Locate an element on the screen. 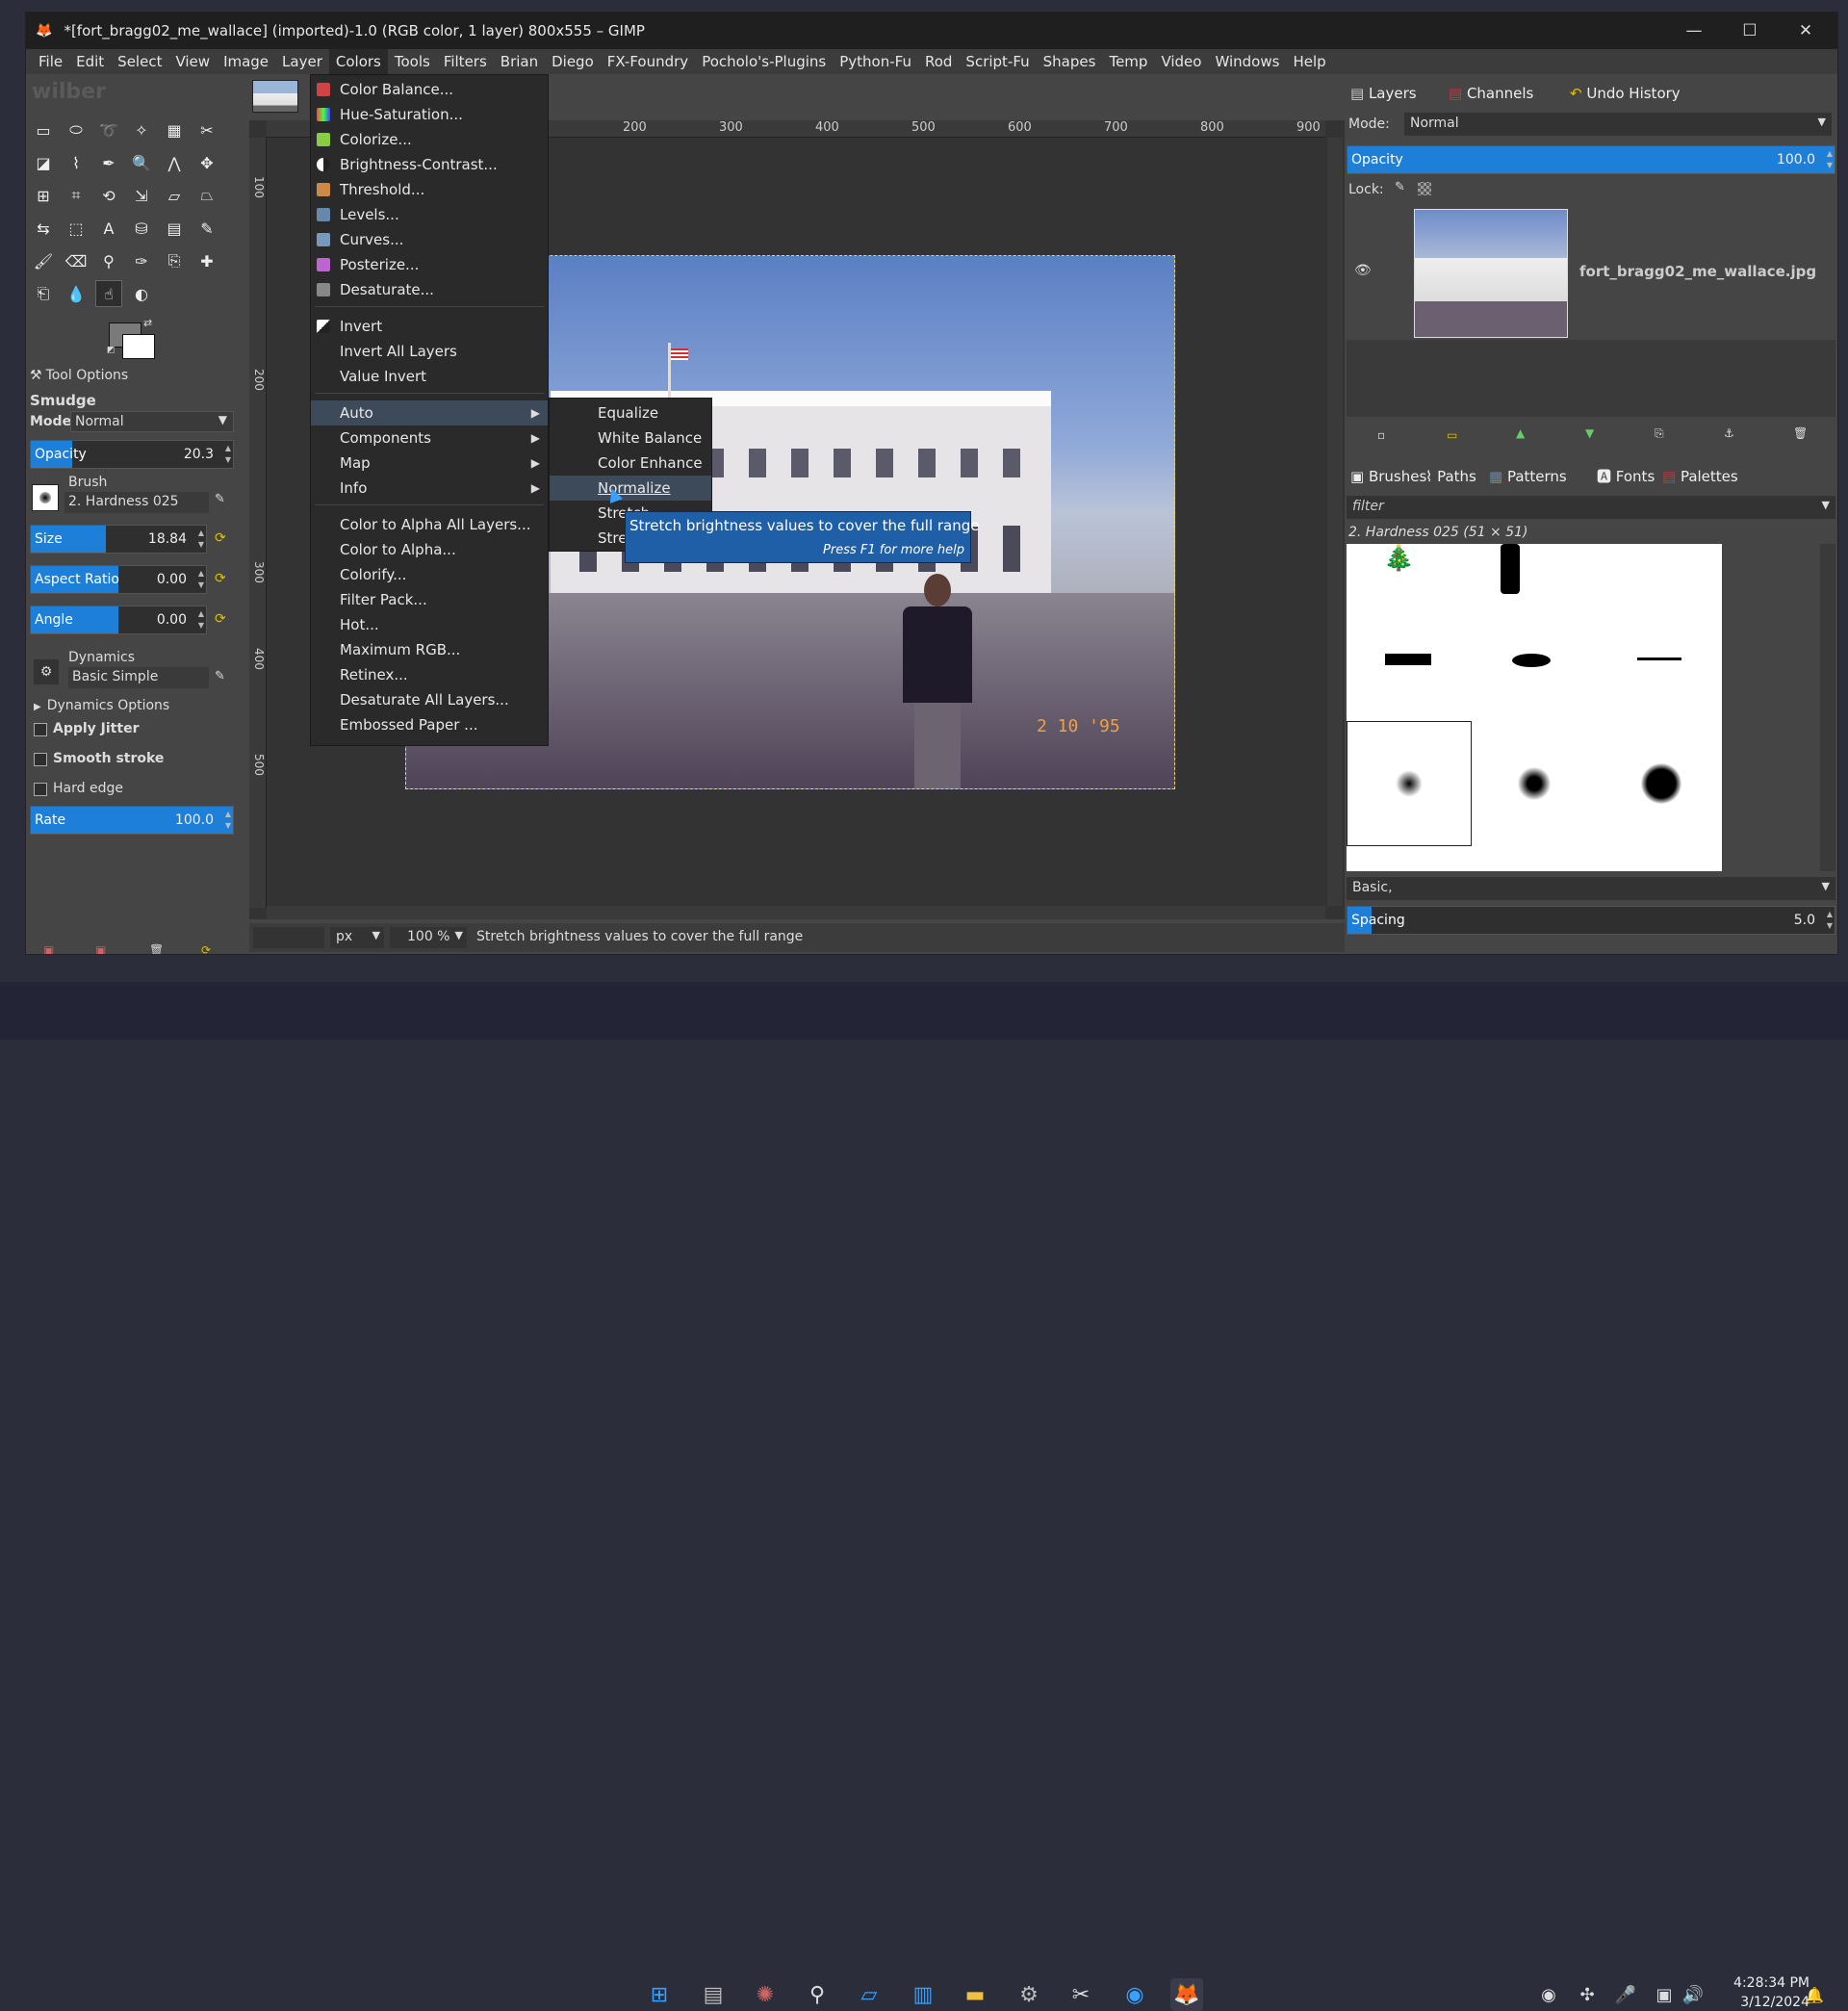  brush-grid-scrollbar is located at coordinates (1827, 707).